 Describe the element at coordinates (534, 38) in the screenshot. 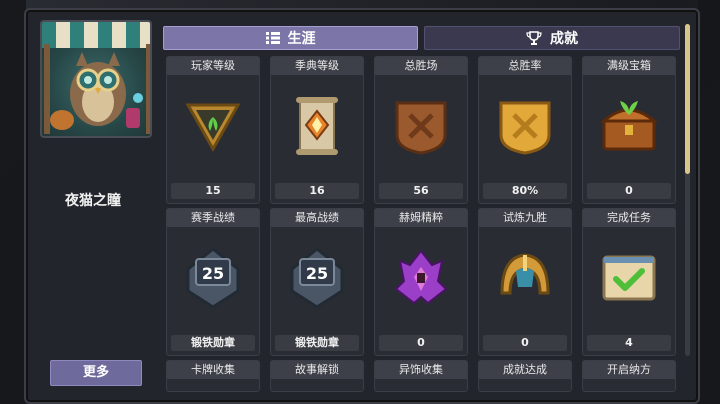

I see `trophy-icon` at that location.